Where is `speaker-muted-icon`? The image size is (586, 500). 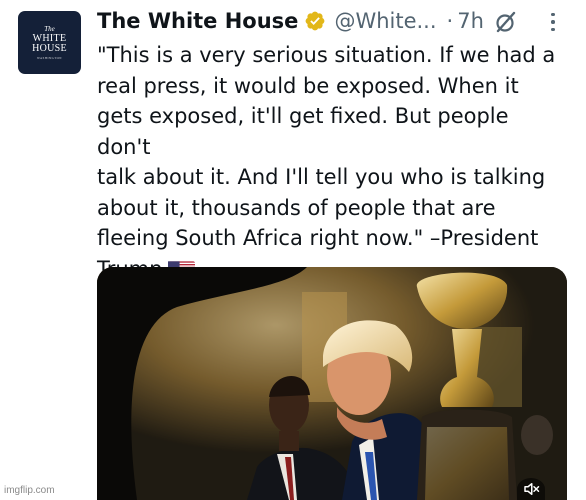 speaker-muted-icon is located at coordinates (532, 489).